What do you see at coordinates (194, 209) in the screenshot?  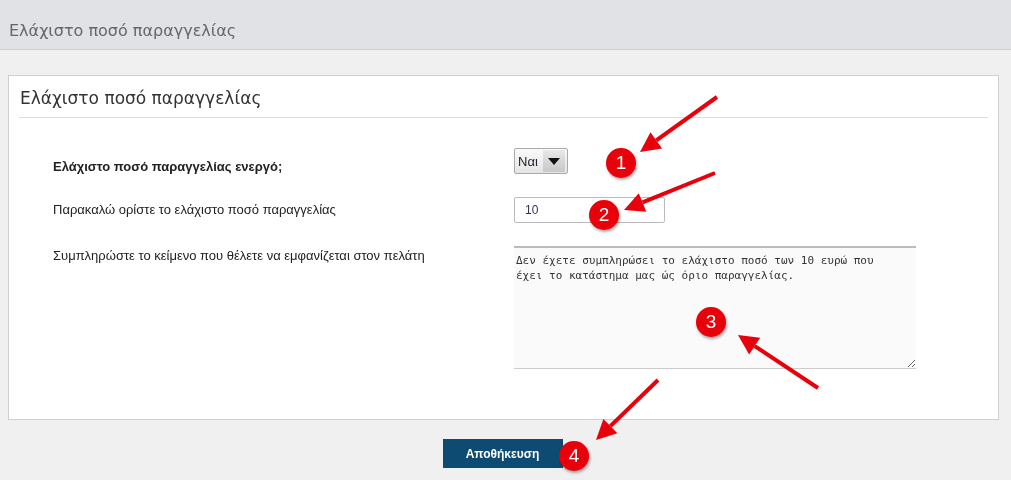 I see `field-label: Παρακαλώ ορίστε το ελάχιστο ποσό παραγγελίας` at bounding box center [194, 209].